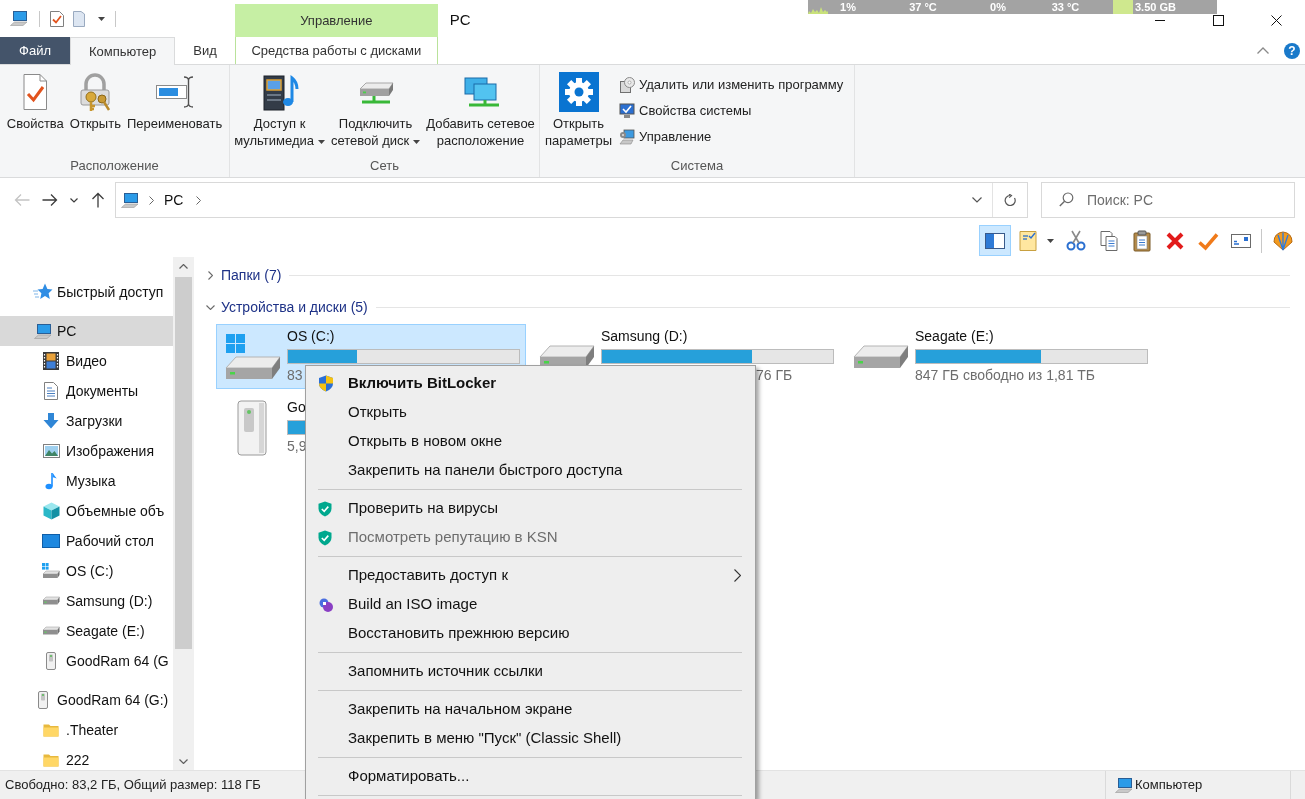  What do you see at coordinates (697, 166) in the screenshot?
I see `ribbon-group-label: Система` at bounding box center [697, 166].